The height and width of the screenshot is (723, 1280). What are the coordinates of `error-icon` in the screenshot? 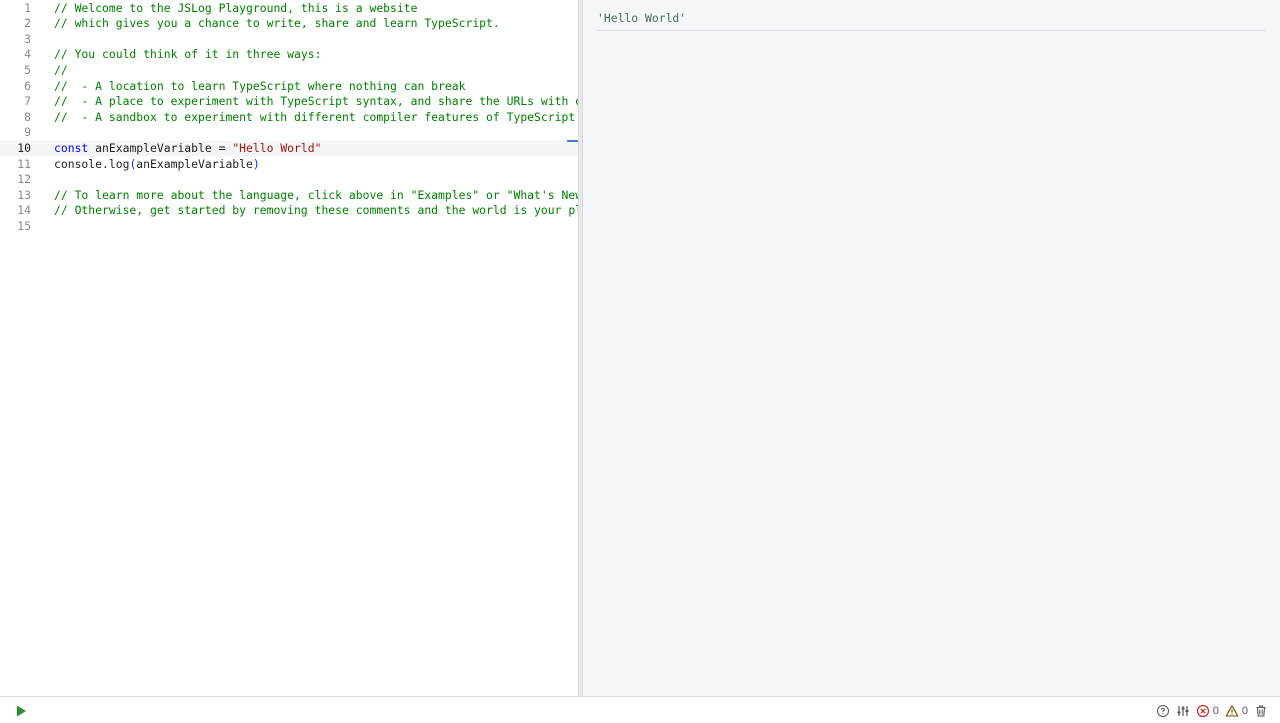 It's located at (1202, 711).